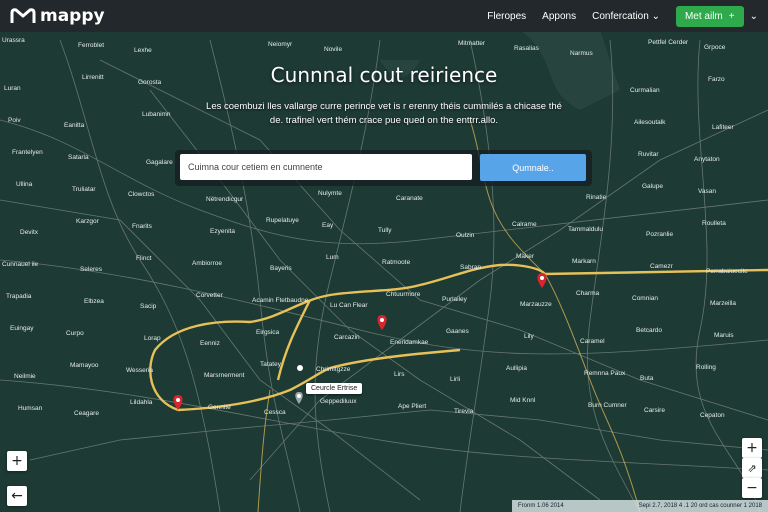 Image resolution: width=768 pixels, height=512 pixels. Describe the element at coordinates (17, 461) in the screenshot. I see `zoom-in-button: +` at that location.